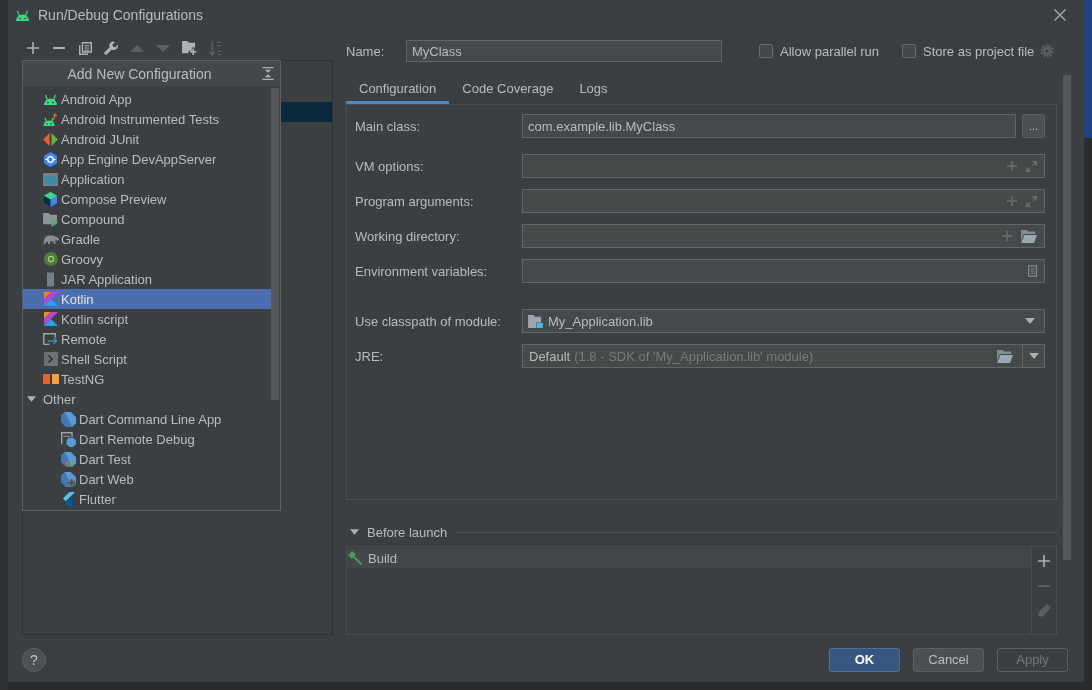 Image resolution: width=1092 pixels, height=690 pixels. What do you see at coordinates (147, 119) in the screenshot?
I see `list-item: Android Instrumented Tests` at bounding box center [147, 119].